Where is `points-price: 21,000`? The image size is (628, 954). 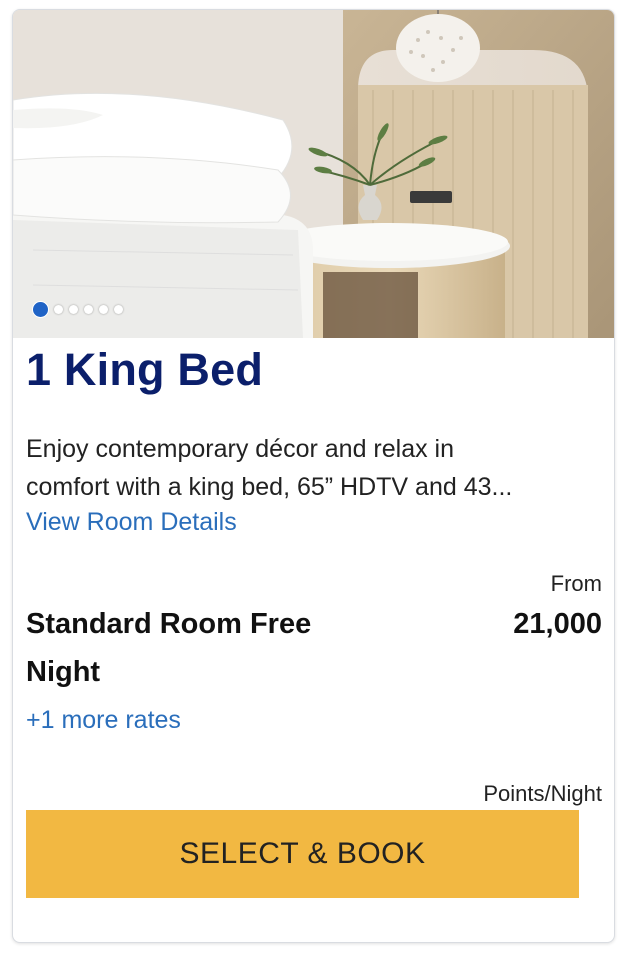 points-price: 21,000 is located at coordinates (557, 624).